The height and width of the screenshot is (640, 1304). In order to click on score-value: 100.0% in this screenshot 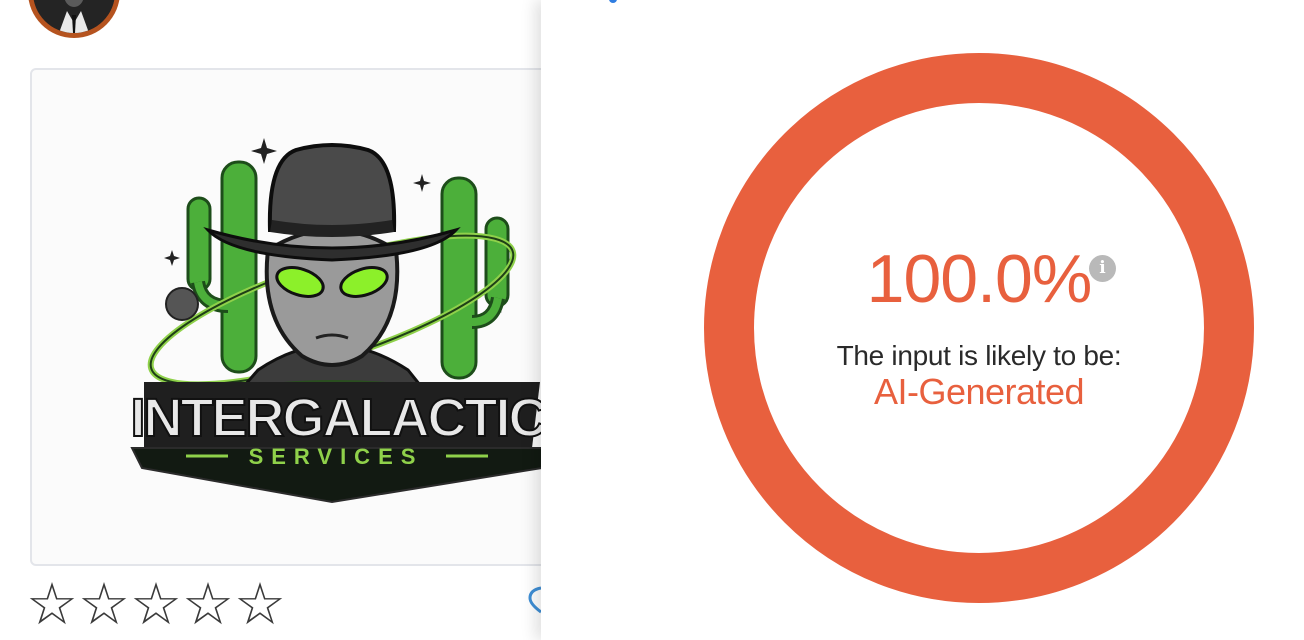, I will do `click(979, 279)`.